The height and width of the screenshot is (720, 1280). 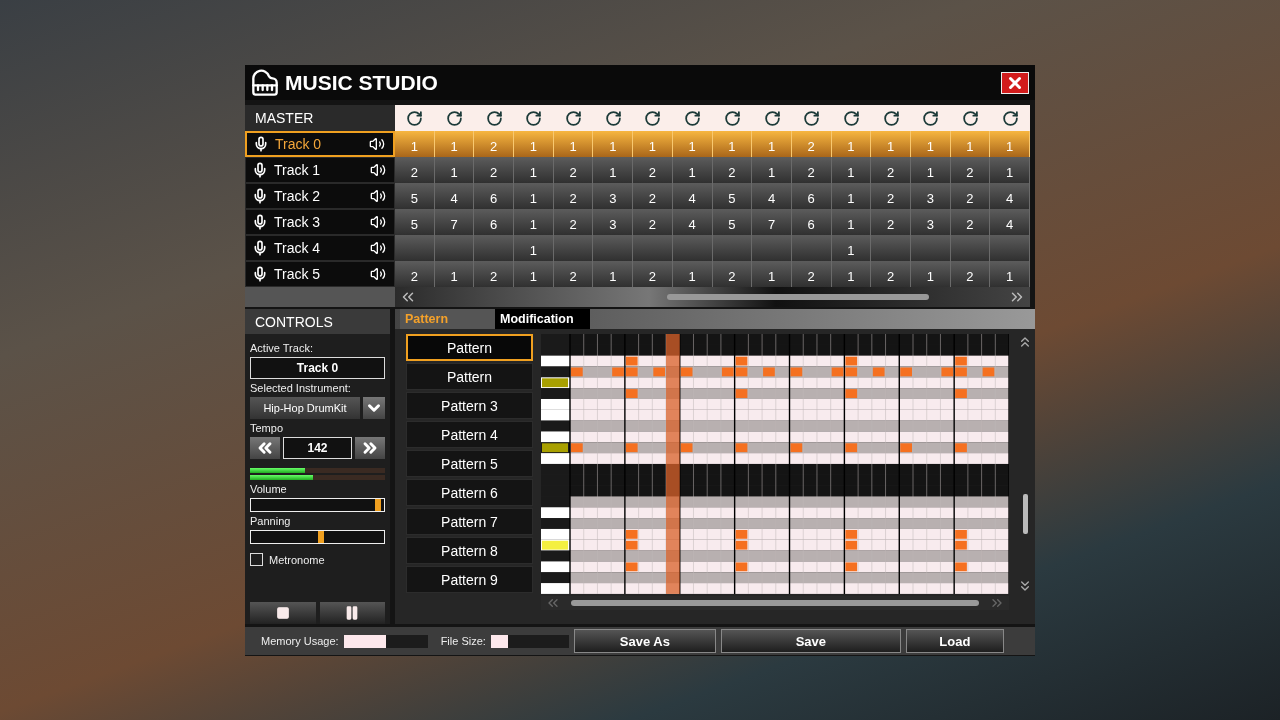 I want to click on metronome-checkbox, so click(x=256, y=559).